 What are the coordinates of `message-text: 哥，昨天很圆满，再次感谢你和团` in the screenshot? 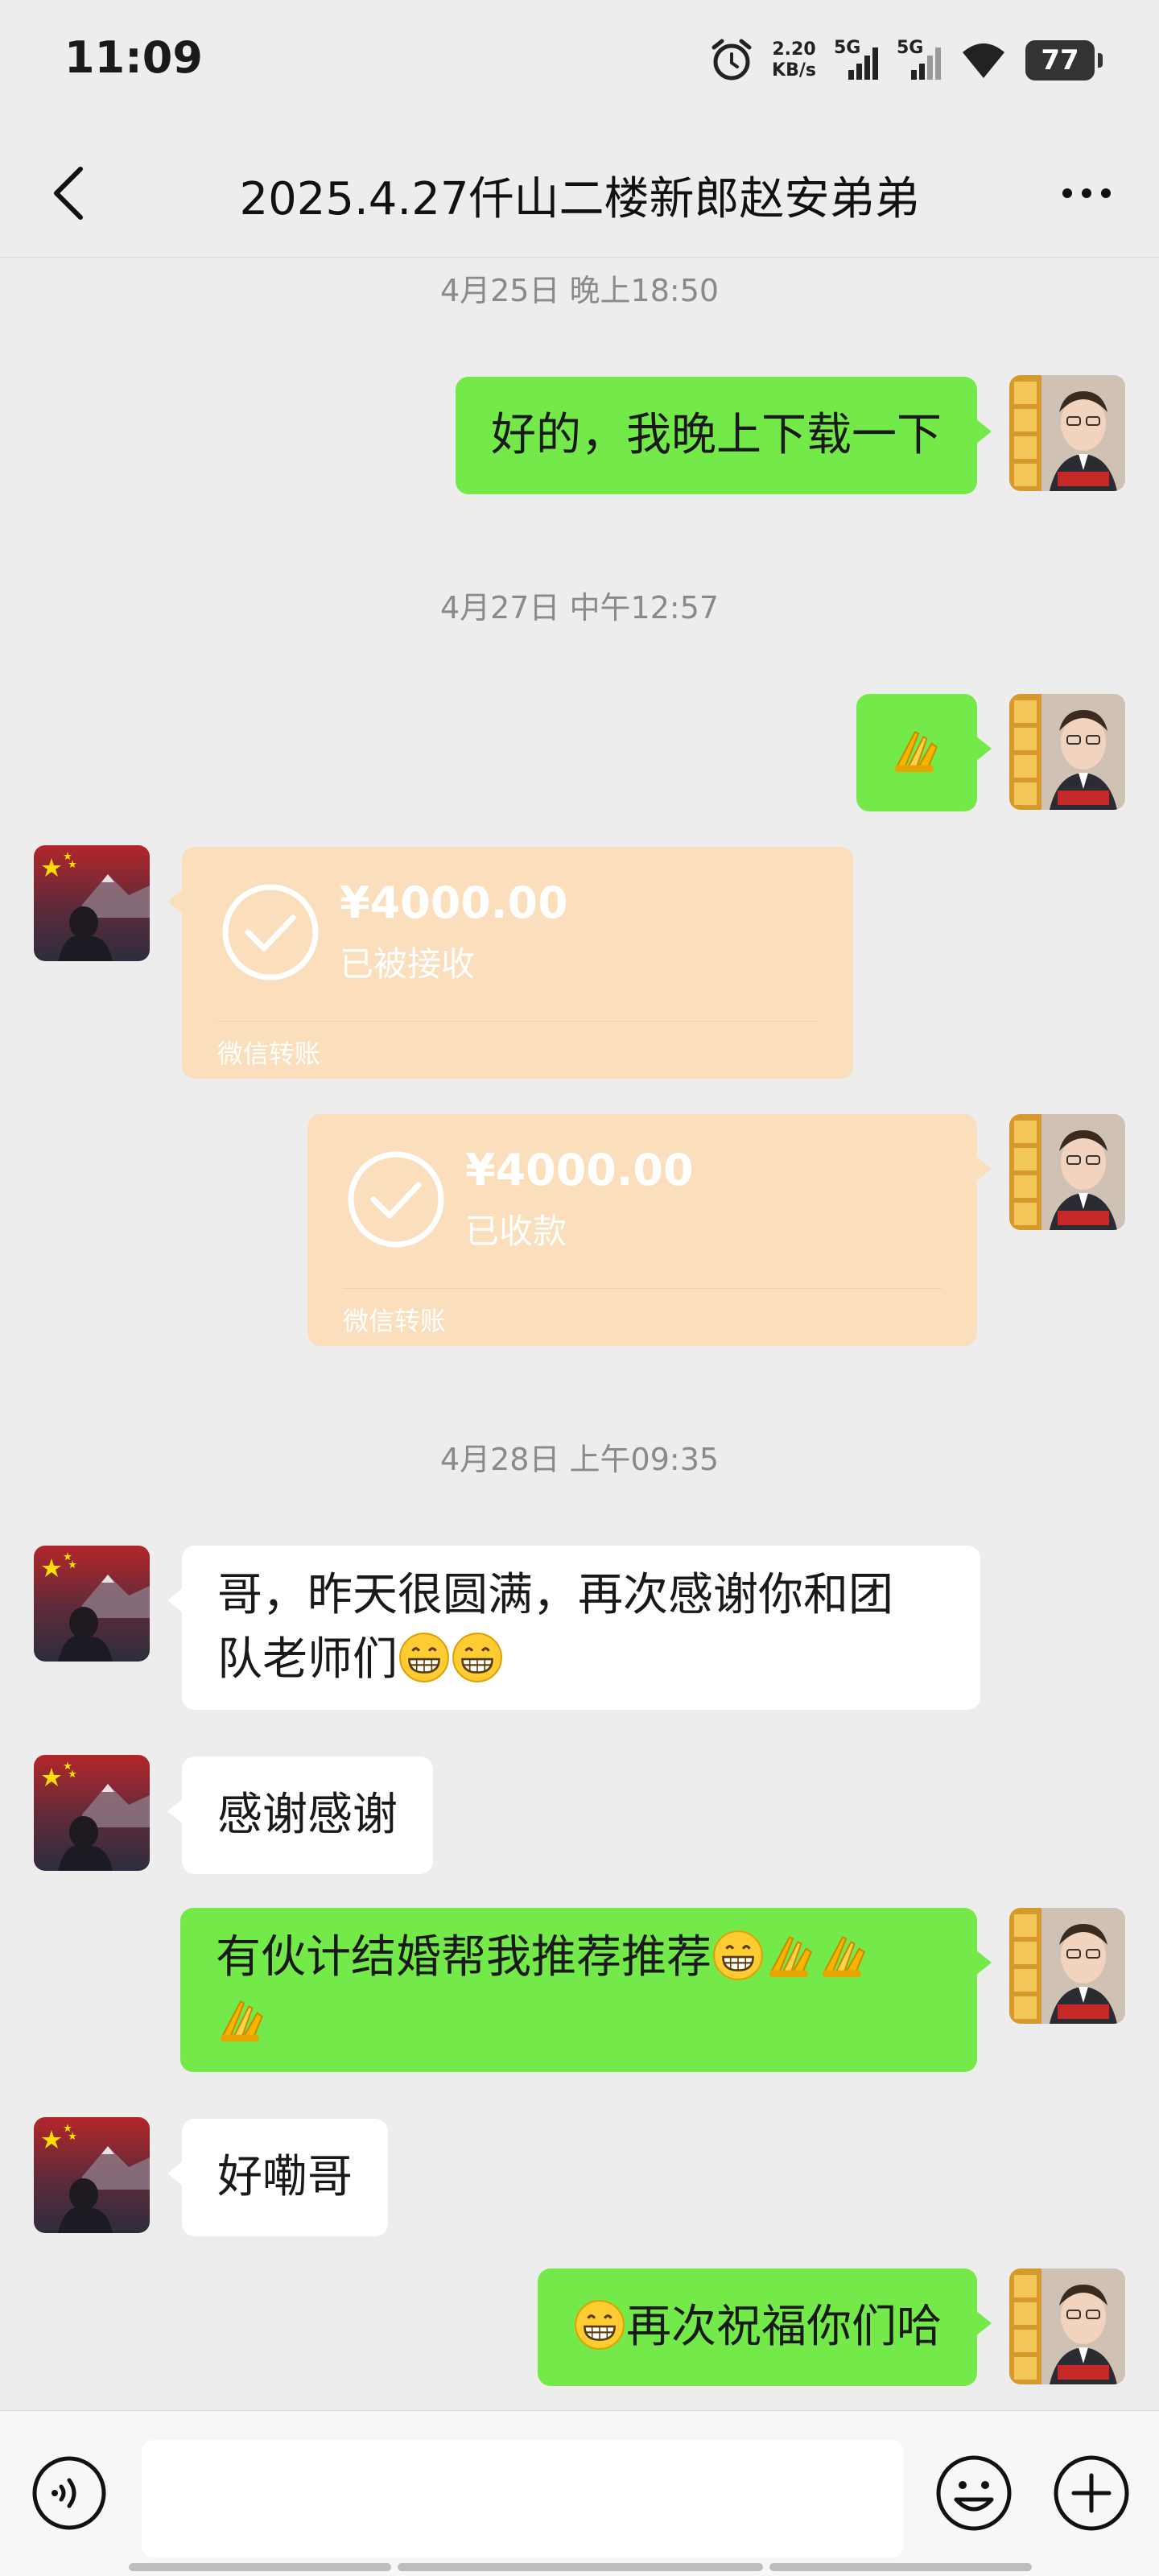 It's located at (555, 1595).